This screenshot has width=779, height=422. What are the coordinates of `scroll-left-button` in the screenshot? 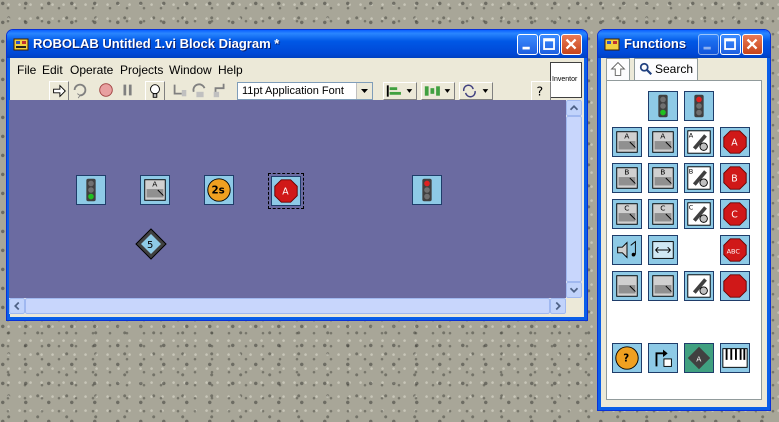 It's located at (17, 306).